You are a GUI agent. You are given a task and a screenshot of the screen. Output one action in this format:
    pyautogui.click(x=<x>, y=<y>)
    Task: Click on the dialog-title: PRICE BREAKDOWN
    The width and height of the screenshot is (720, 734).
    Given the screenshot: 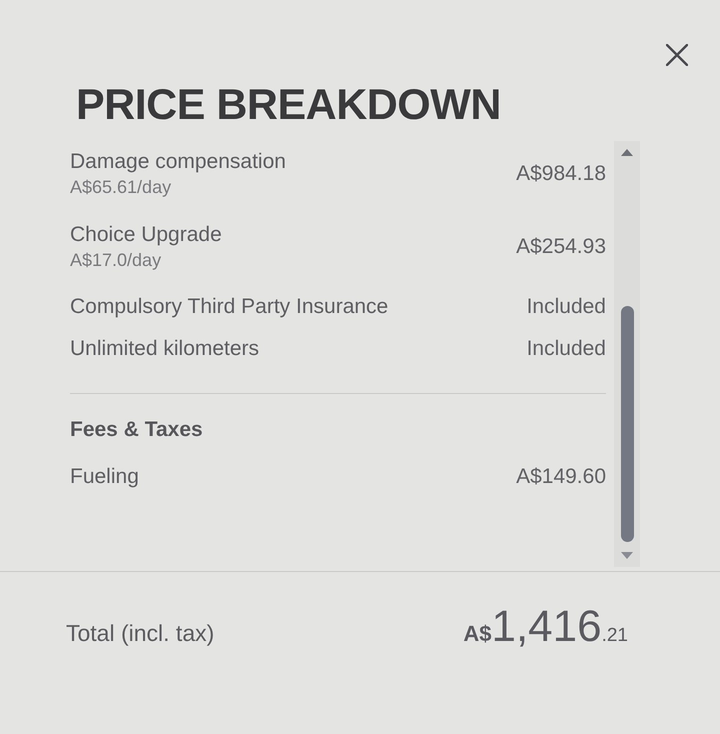 What is the action you would take?
    pyautogui.click(x=289, y=105)
    